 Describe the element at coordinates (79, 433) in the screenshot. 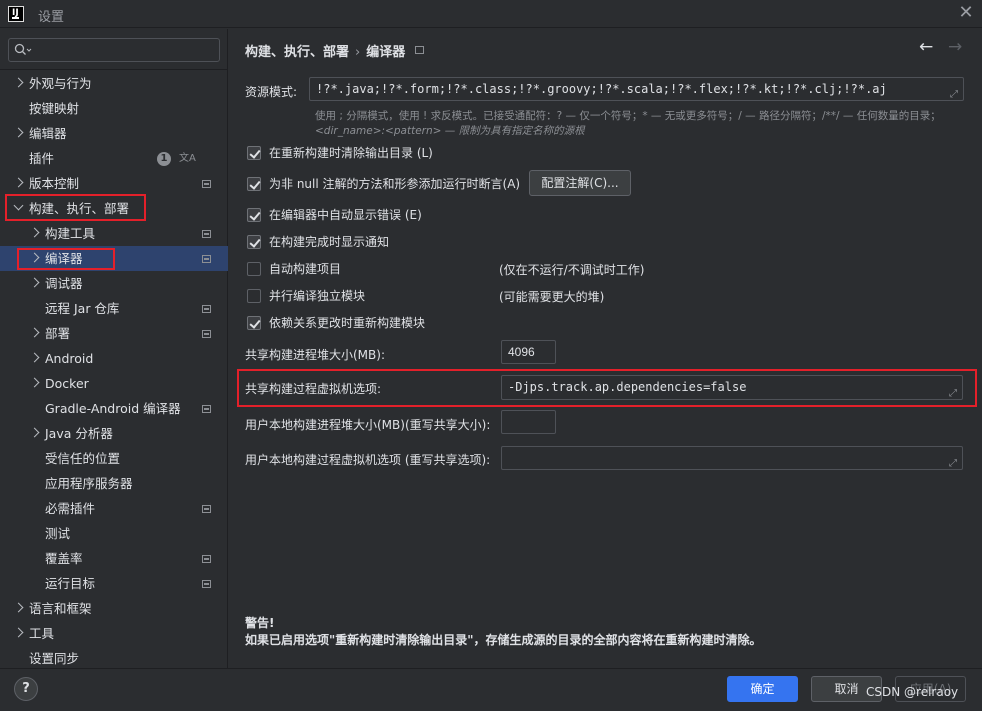

I see `sidebar-item-label: Java 分析器` at that location.